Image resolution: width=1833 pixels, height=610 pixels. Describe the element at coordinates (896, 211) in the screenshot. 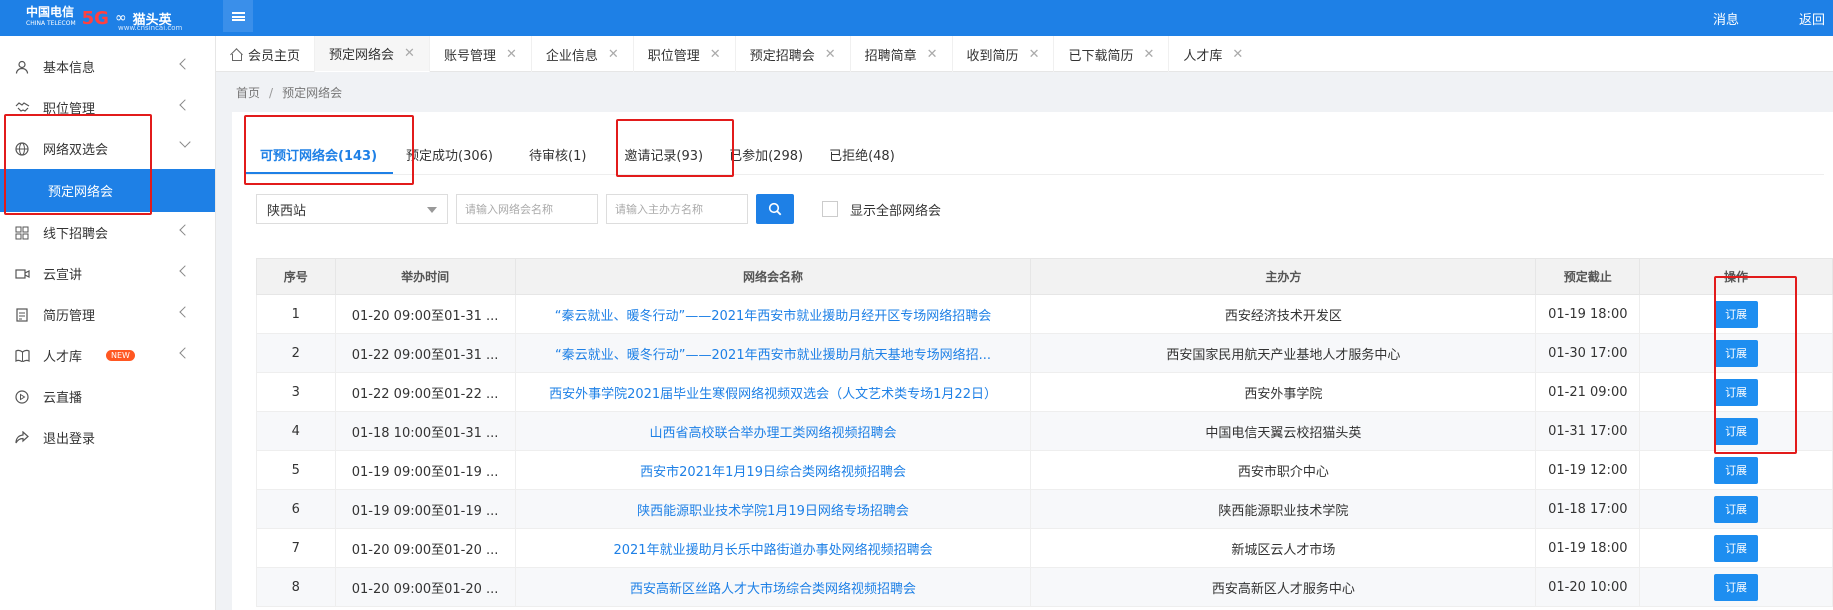

I see `show-all-label: 显示全部网络会` at that location.